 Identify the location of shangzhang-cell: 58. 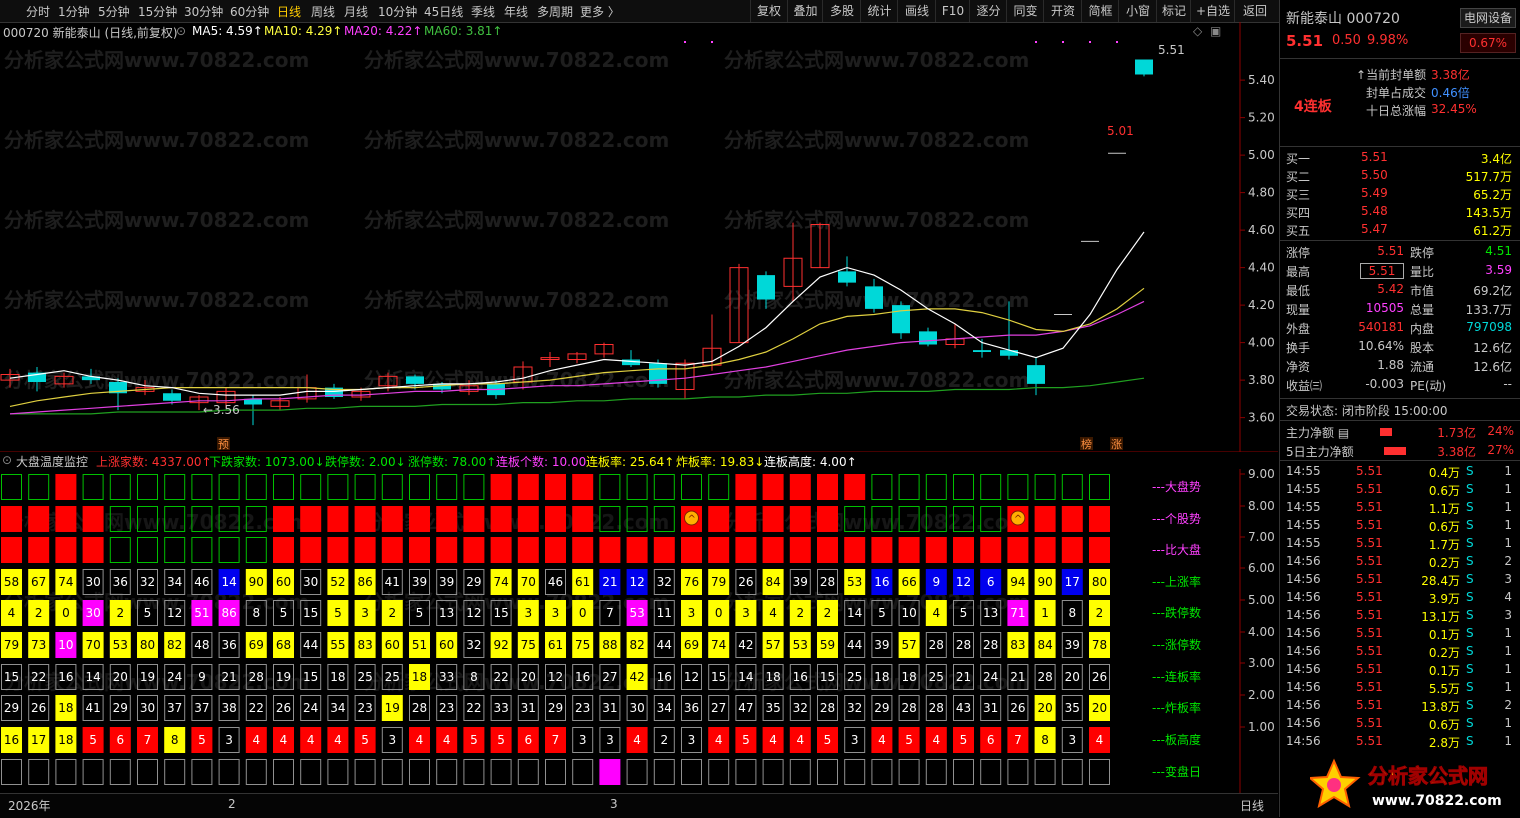
(11, 582).